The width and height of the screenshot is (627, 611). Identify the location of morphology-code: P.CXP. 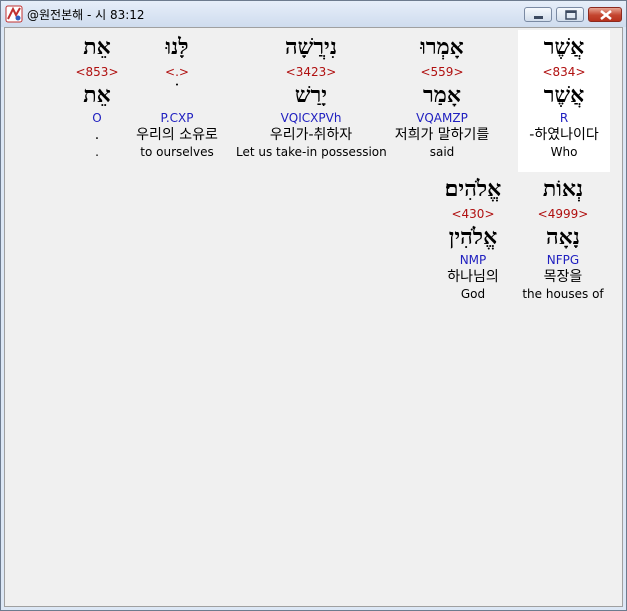
(177, 118).